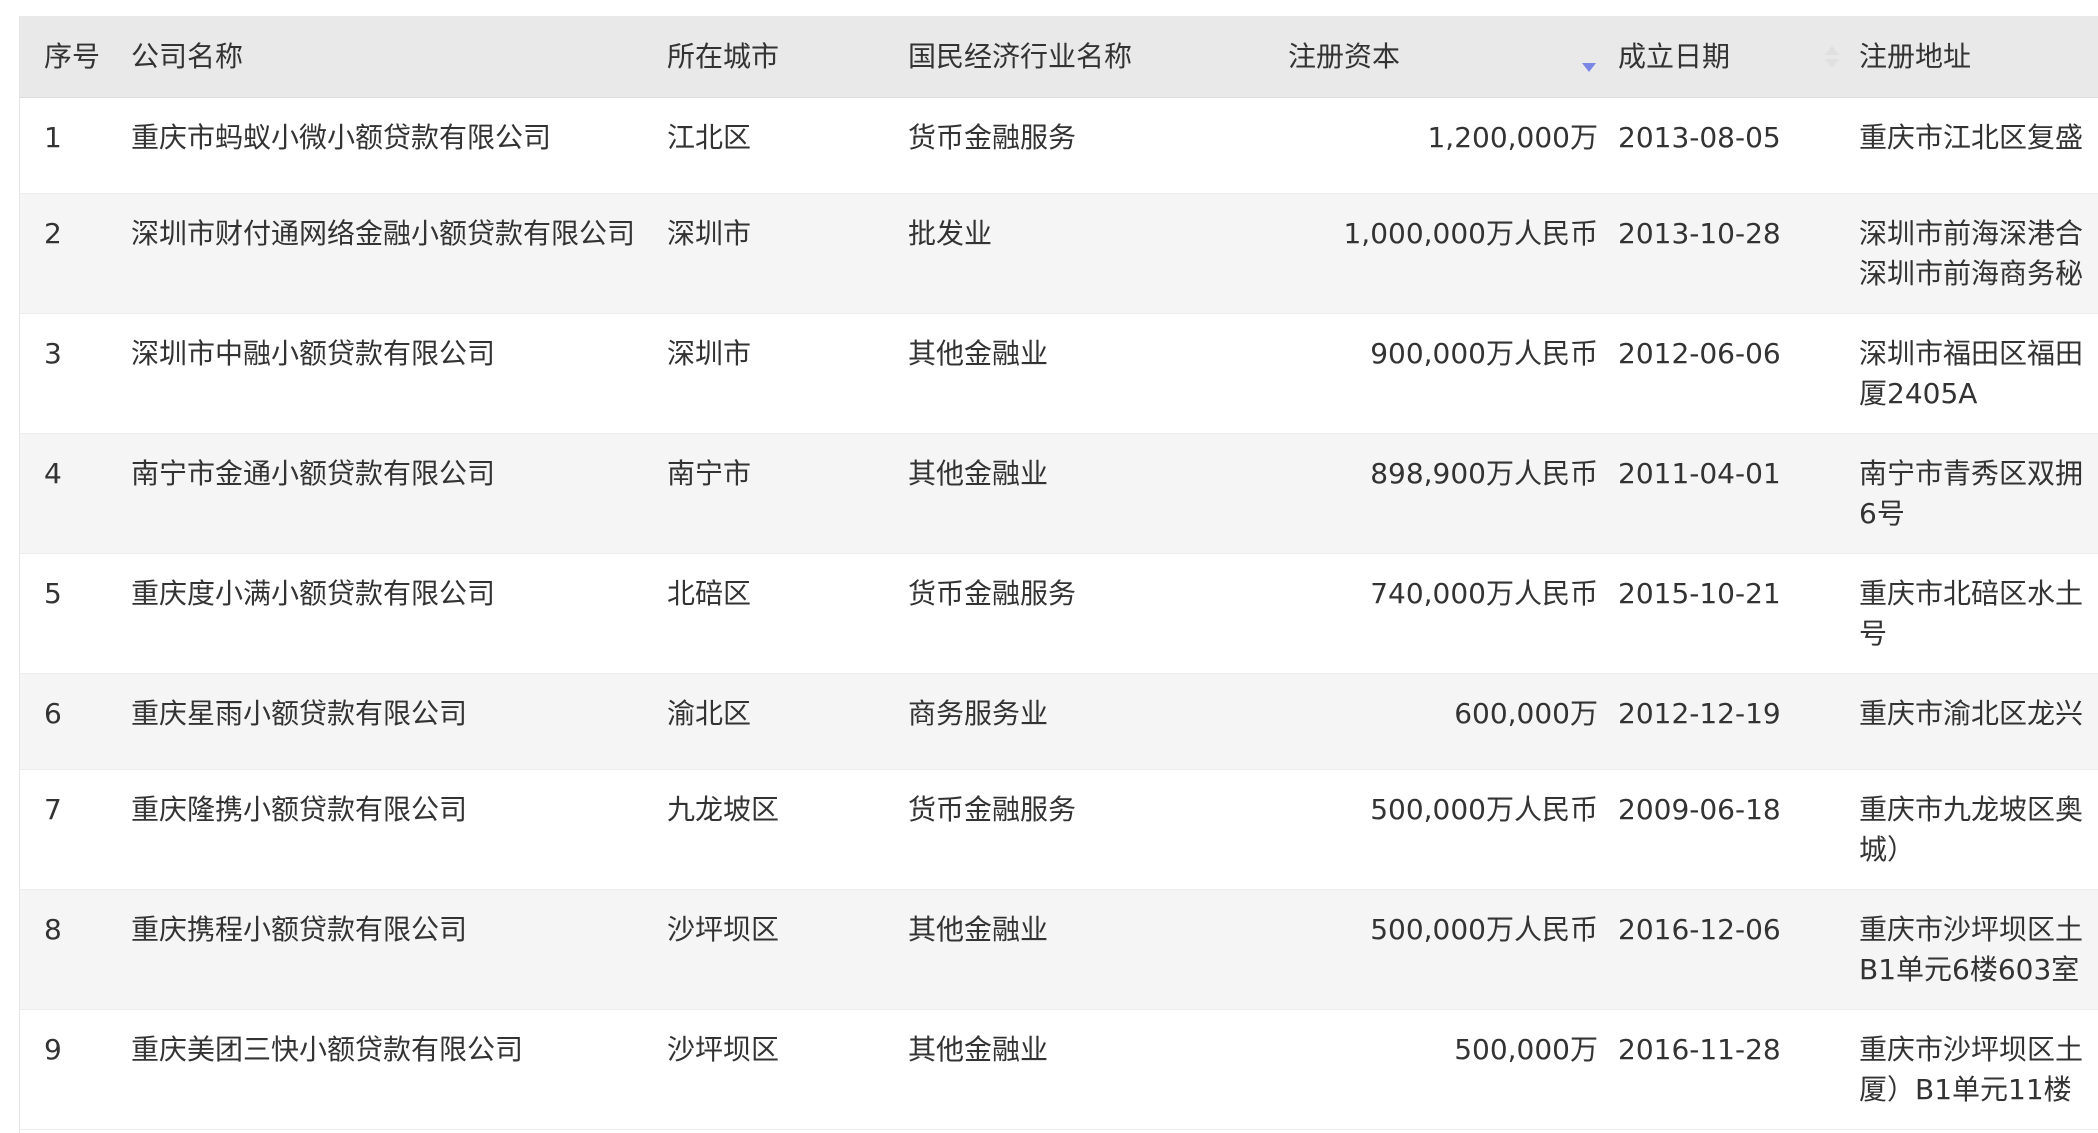 This screenshot has height=1133, width=2098. Describe the element at coordinates (53, 353) in the screenshot. I see `cell-index: 3` at that location.